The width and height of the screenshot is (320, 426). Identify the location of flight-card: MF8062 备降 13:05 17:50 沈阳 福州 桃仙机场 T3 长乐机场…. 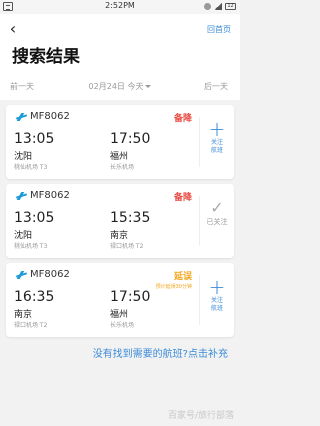
(120, 142).